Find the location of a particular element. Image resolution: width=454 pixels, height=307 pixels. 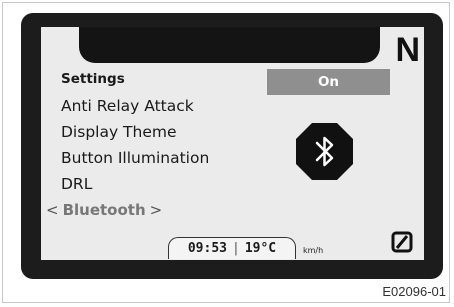

selected-menu-item-bluetooth: < Bluetooth > is located at coordinates (104, 210).